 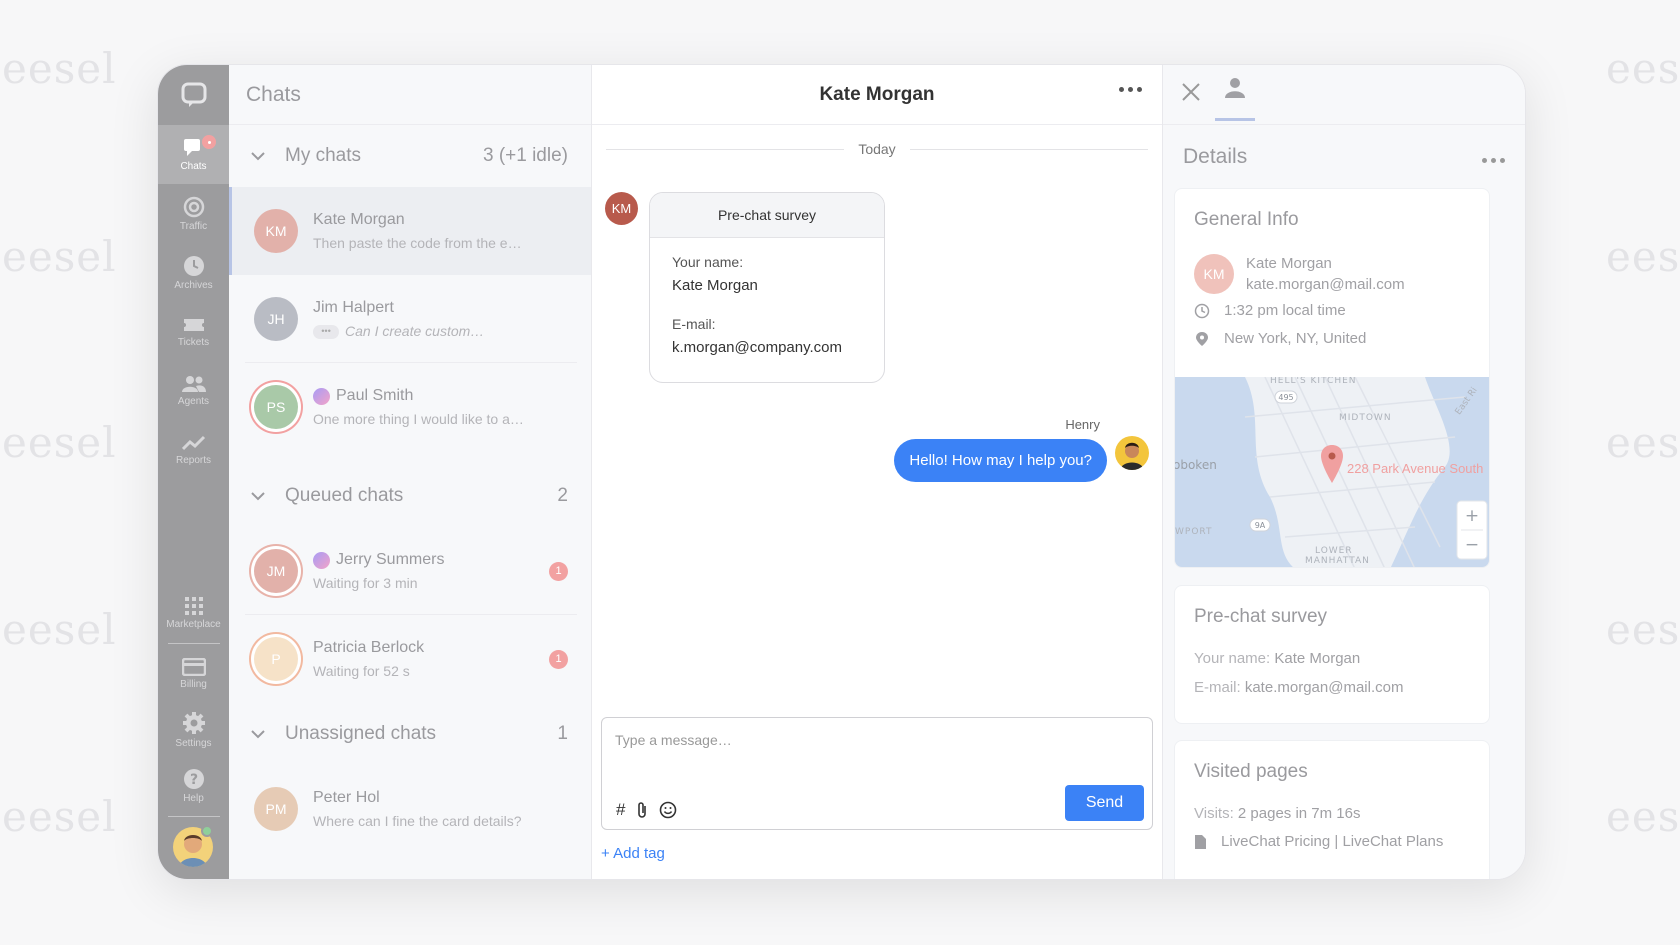 I want to click on prechat-name-row: Your name: Kate Morgan, so click(x=1332, y=658).